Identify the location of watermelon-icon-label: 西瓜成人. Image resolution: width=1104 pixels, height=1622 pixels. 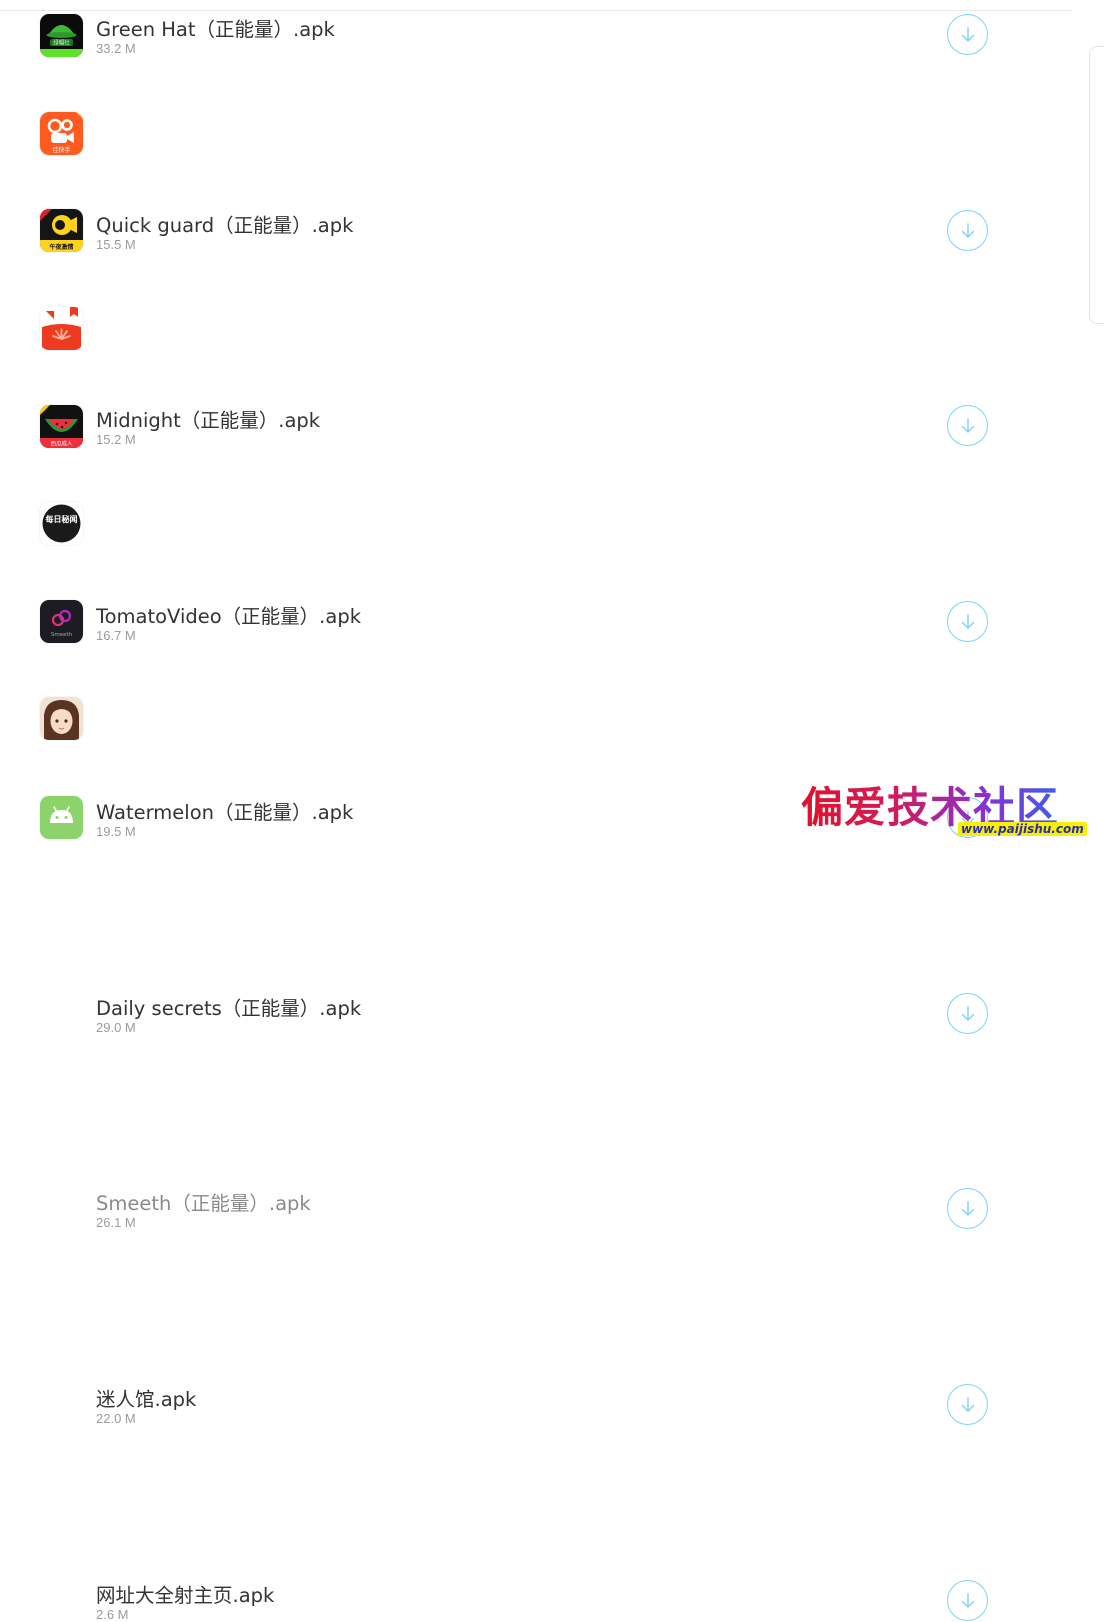
(61, 444).